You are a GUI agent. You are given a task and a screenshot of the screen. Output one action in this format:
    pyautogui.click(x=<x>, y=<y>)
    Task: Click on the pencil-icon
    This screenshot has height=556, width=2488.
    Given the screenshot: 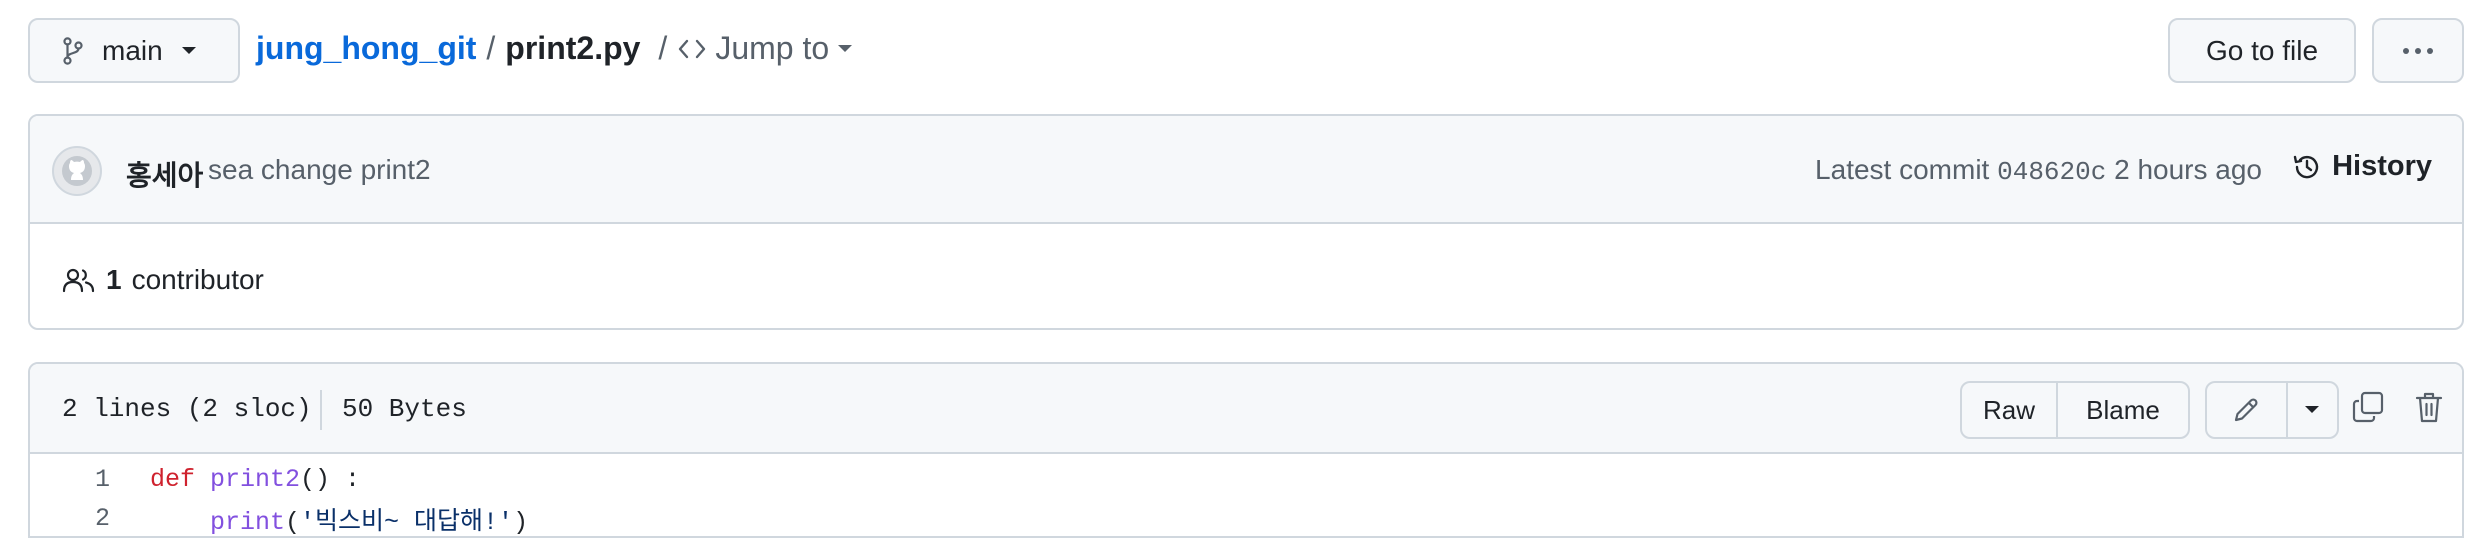 What is the action you would take?
    pyautogui.click(x=2246, y=410)
    